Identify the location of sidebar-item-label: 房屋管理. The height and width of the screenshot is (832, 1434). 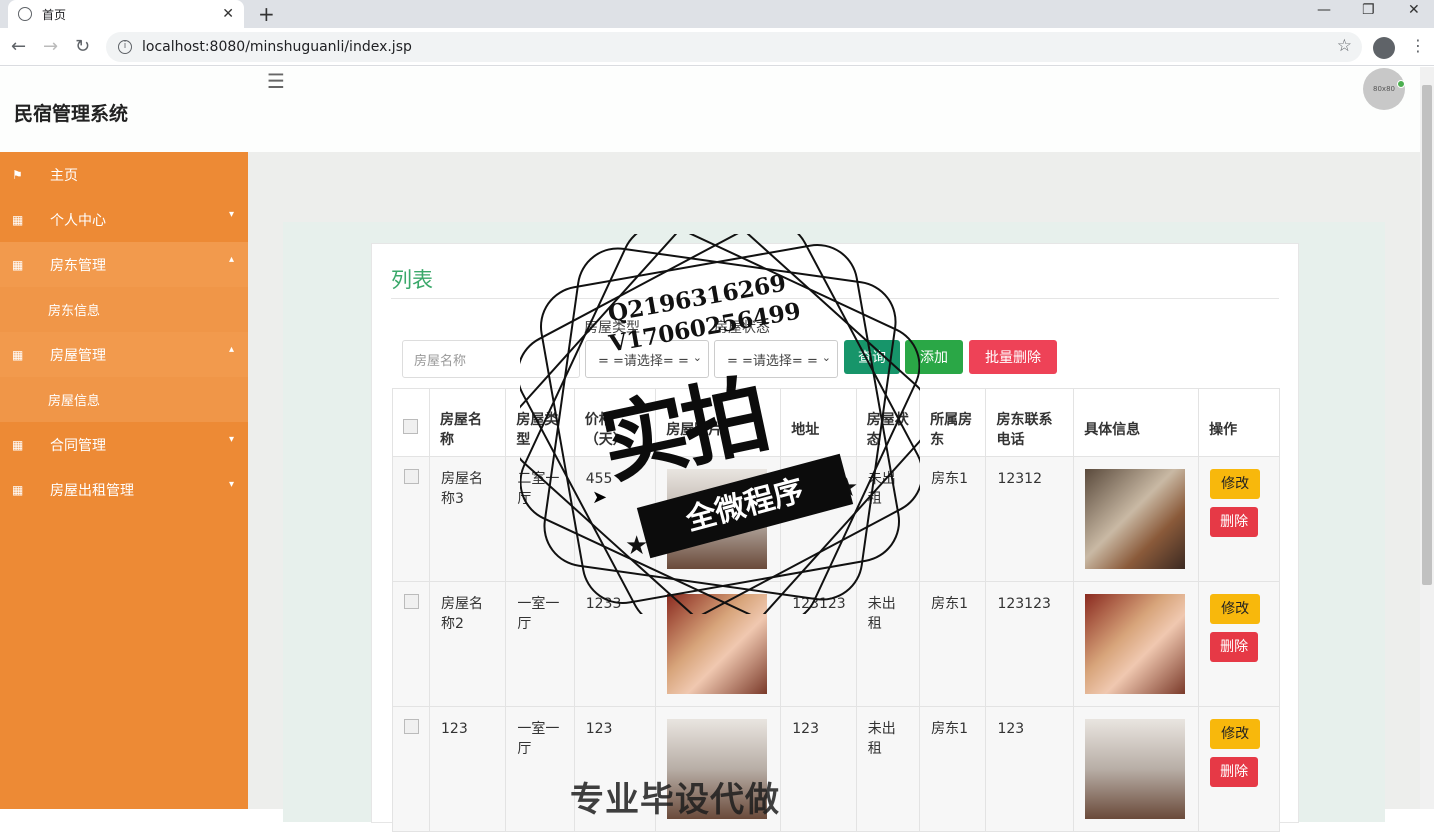
(78, 355).